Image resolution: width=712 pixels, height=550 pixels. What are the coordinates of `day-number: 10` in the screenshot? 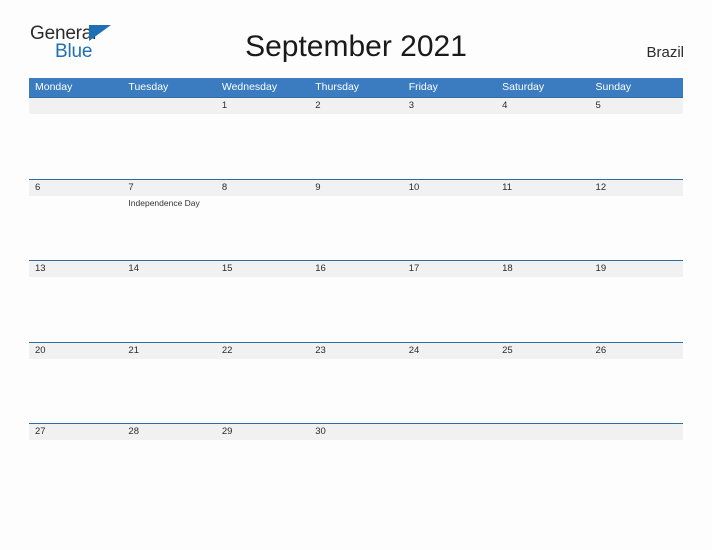 It's located at (449, 188).